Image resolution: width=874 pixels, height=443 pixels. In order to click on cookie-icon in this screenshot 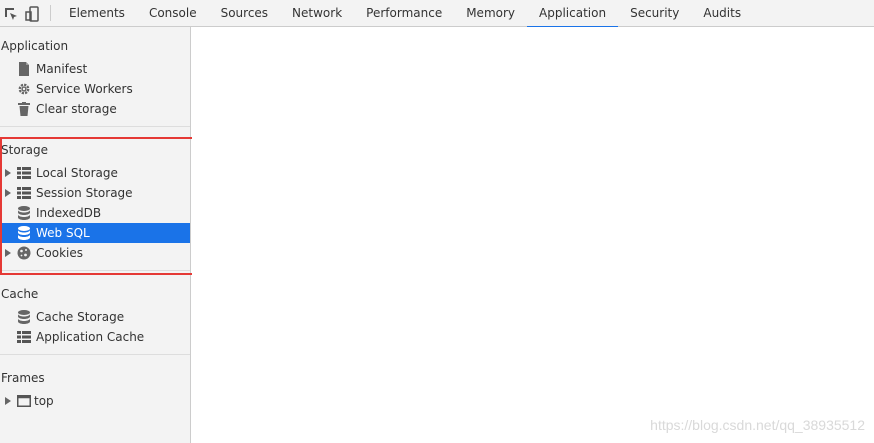, I will do `click(24, 253)`.